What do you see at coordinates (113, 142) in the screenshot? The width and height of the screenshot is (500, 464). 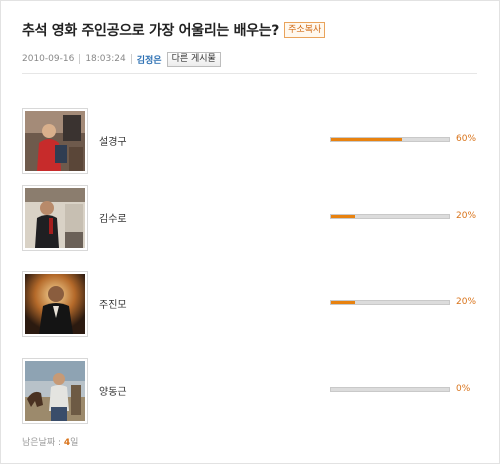 I see `option-name: 설경구` at bounding box center [113, 142].